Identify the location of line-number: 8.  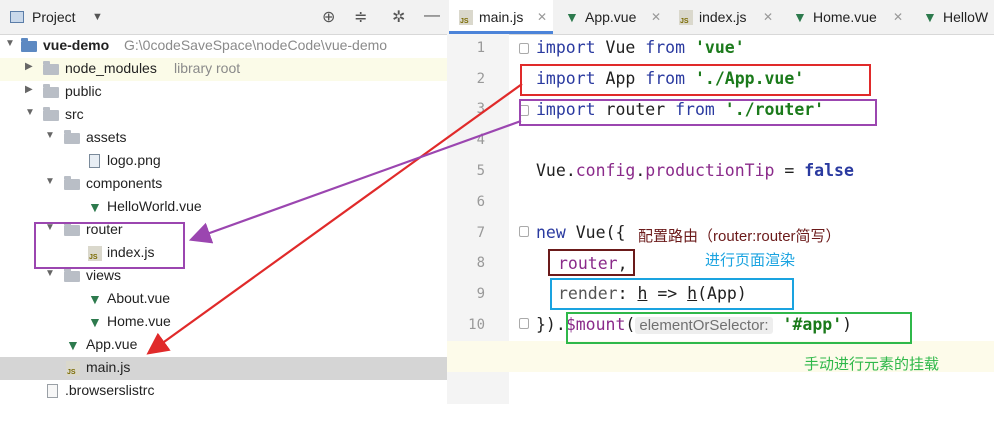
(480, 263).